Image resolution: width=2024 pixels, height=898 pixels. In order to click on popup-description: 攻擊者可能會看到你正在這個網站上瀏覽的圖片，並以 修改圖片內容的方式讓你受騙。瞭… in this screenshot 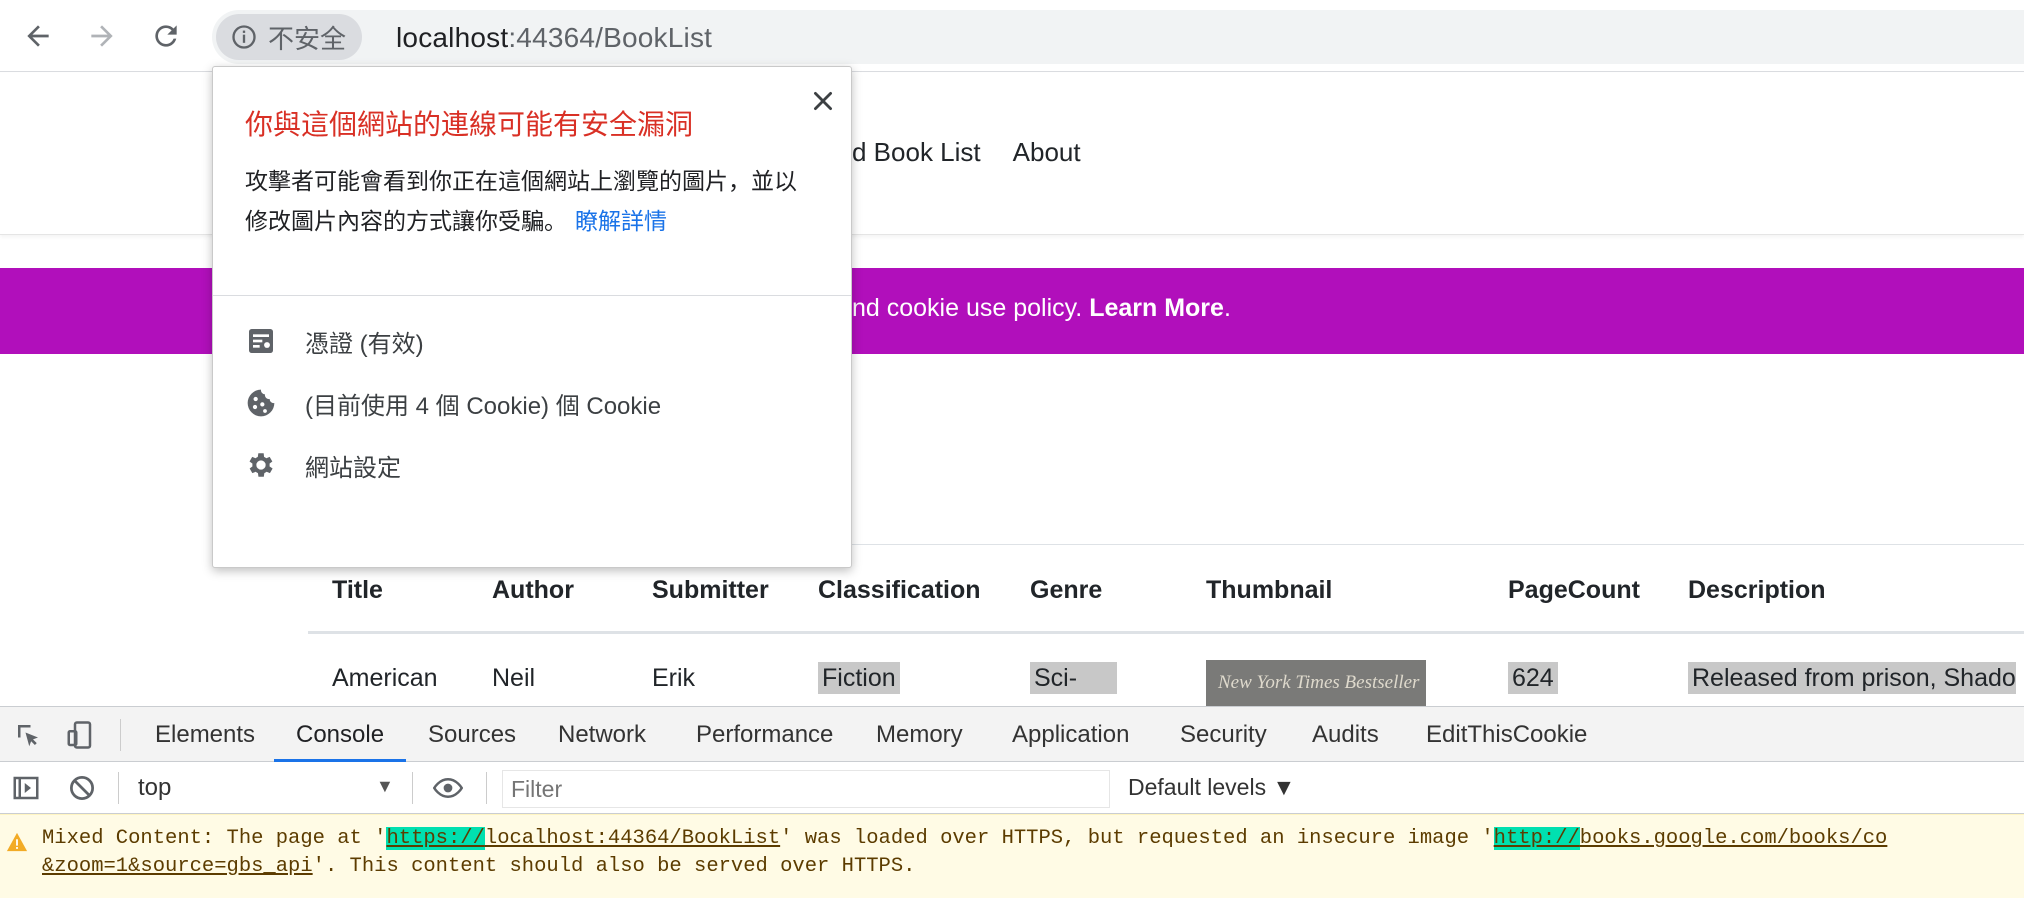, I will do `click(540, 201)`.